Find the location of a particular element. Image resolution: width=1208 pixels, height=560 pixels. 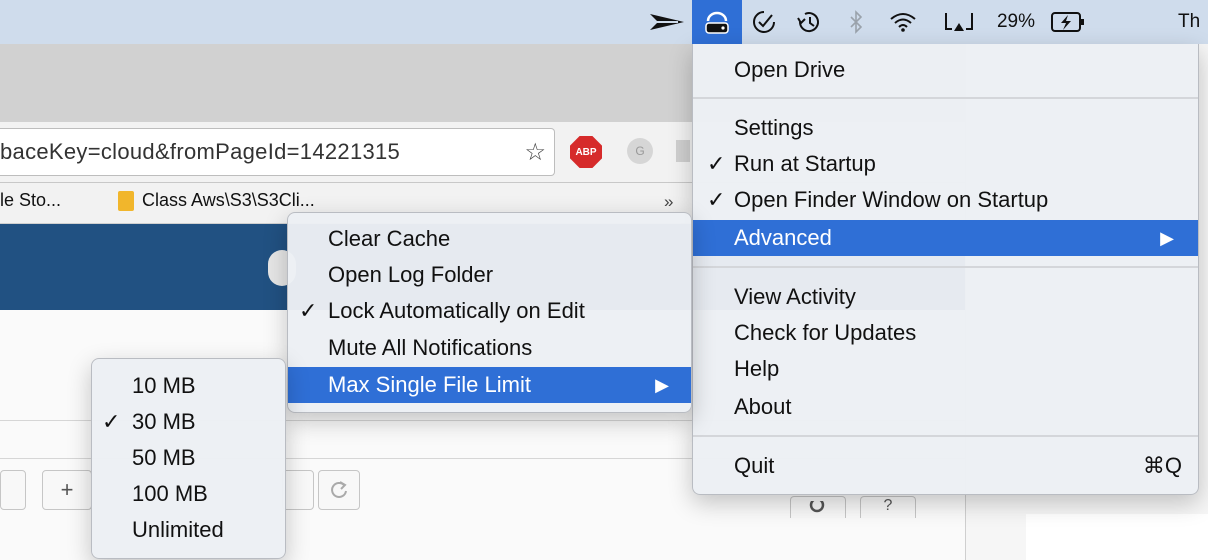

menu-item-10mb: 10 MB is located at coordinates (188, 386).